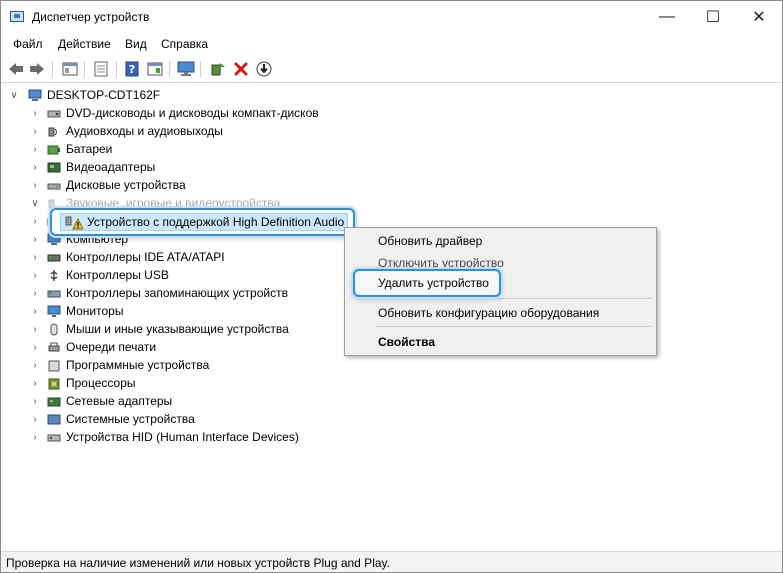 Image resolution: width=783 pixels, height=573 pixels. What do you see at coordinates (17, 16) in the screenshot?
I see `device-manager-app-icon` at bounding box center [17, 16].